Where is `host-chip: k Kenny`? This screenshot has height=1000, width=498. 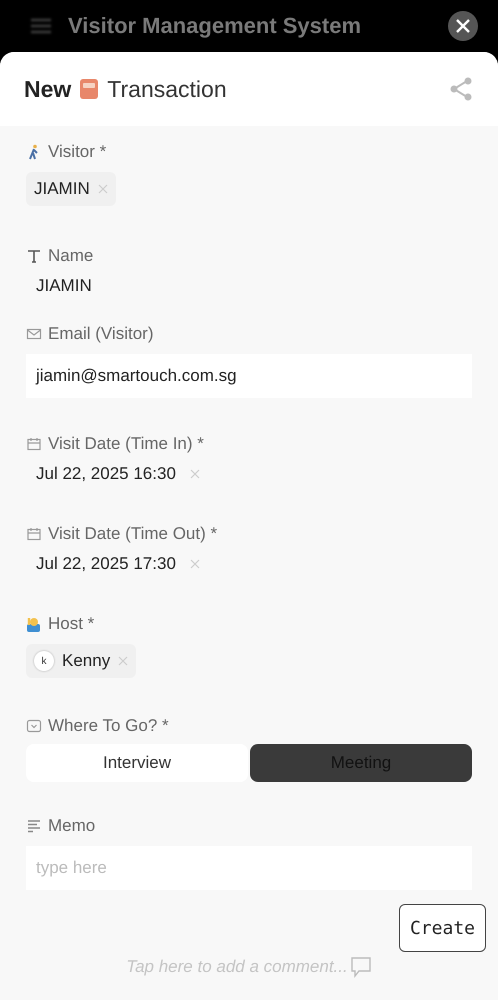
host-chip: k Kenny is located at coordinates (81, 661).